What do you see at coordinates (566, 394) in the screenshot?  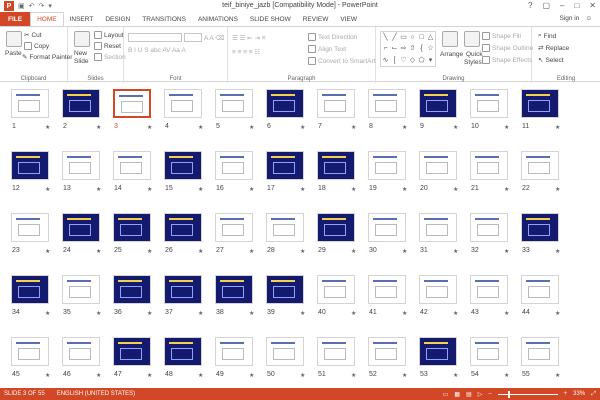 I see `zoom-in-icon: +` at bounding box center [566, 394].